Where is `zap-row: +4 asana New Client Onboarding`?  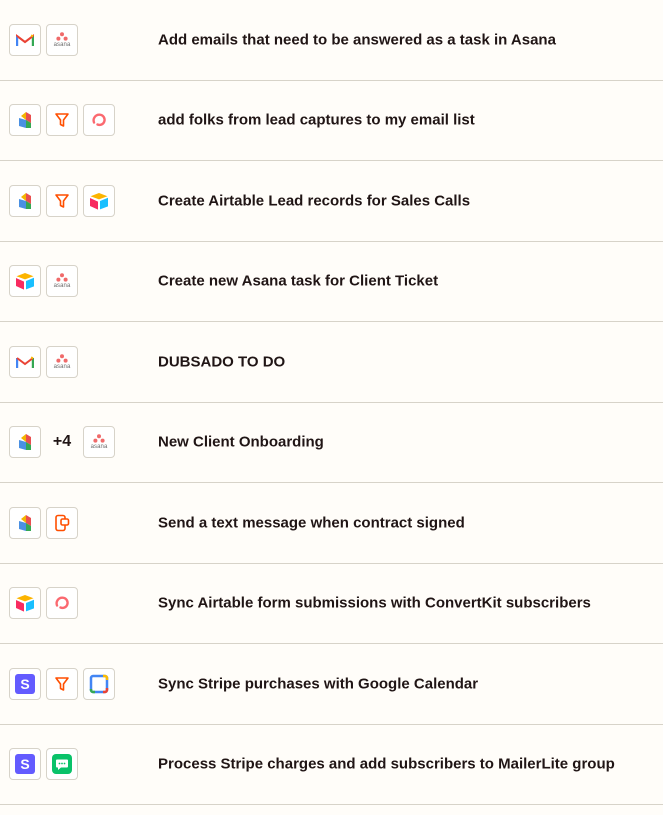 zap-row: +4 asana New Client Onboarding is located at coordinates (331, 443).